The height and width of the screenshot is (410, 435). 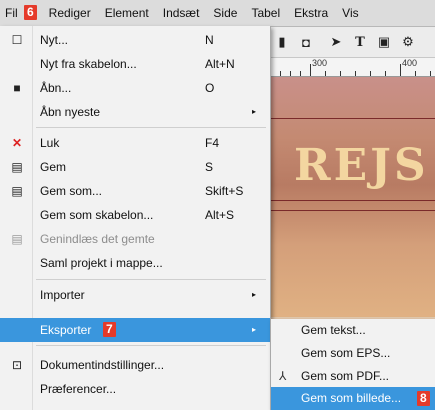 I want to click on horizontal-ruler: 300 400, so click(x=352, y=67).